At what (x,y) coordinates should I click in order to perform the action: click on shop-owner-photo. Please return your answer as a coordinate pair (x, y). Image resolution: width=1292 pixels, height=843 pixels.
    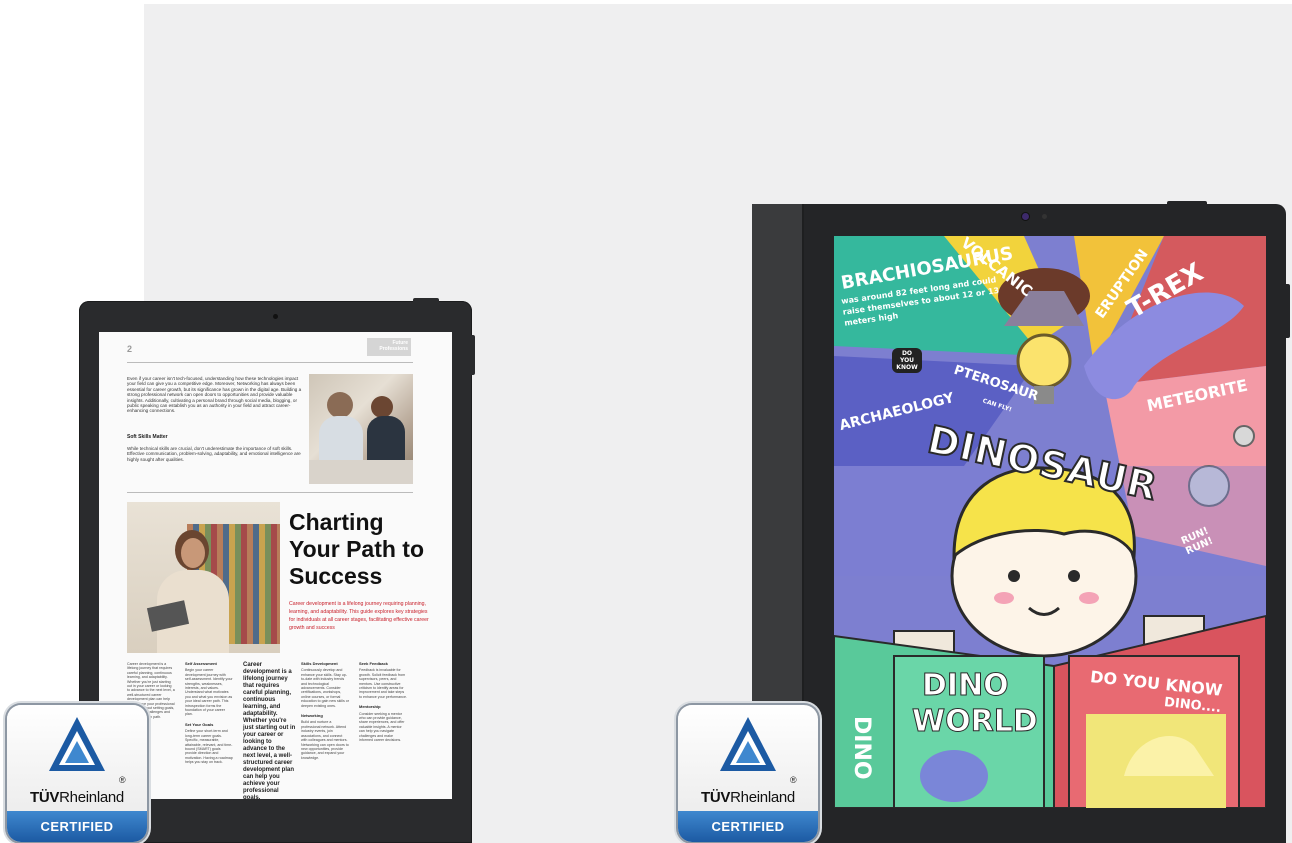
    Looking at the image, I should click on (203, 577).